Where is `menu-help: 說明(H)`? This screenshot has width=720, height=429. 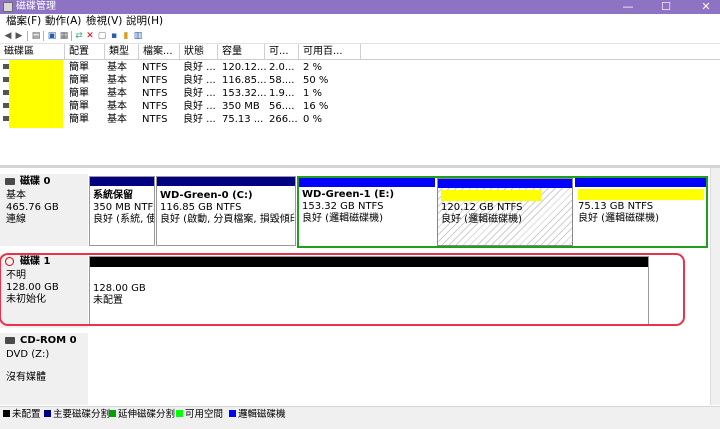 menu-help: 說明(H) is located at coordinates (144, 21).